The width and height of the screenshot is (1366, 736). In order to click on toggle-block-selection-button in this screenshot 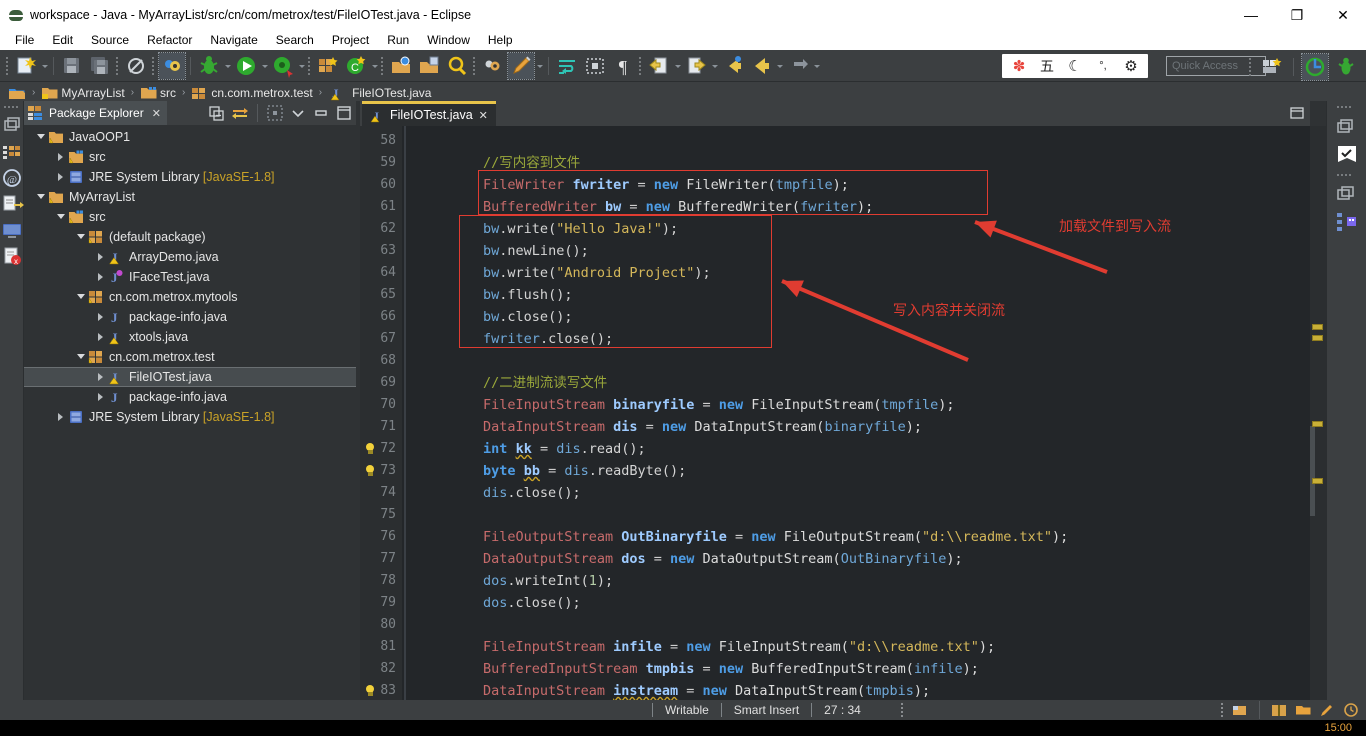, I will do `click(595, 66)`.